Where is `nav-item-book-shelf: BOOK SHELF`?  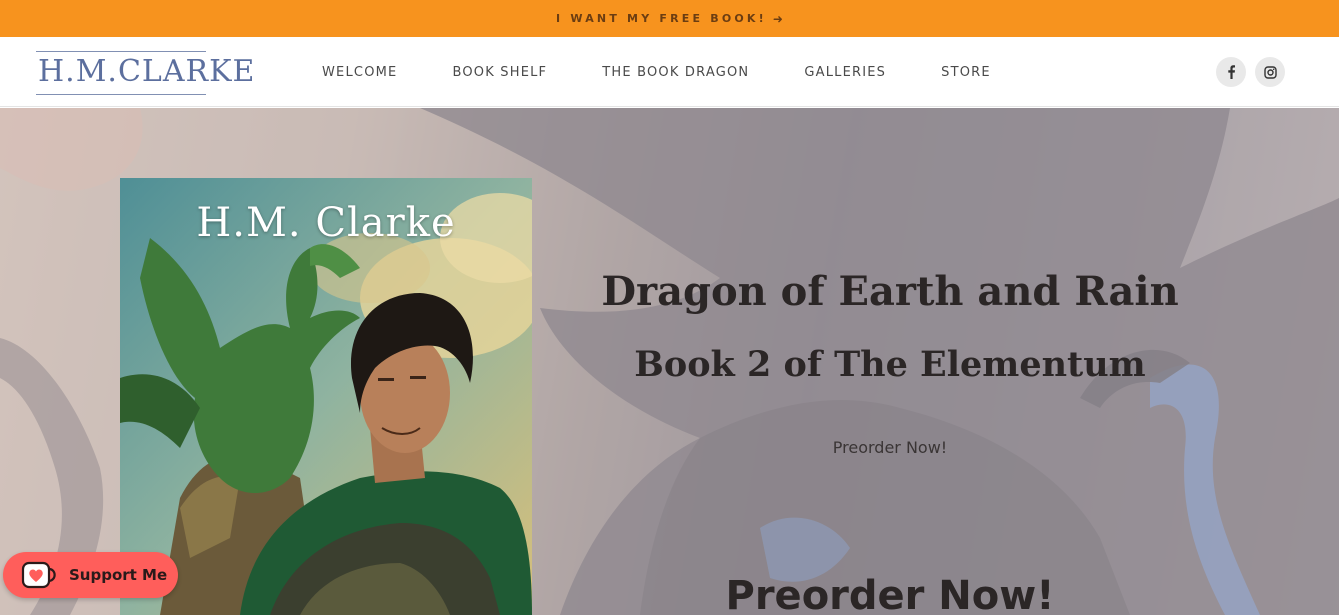 nav-item-book-shelf: BOOK SHELF is located at coordinates (499, 72).